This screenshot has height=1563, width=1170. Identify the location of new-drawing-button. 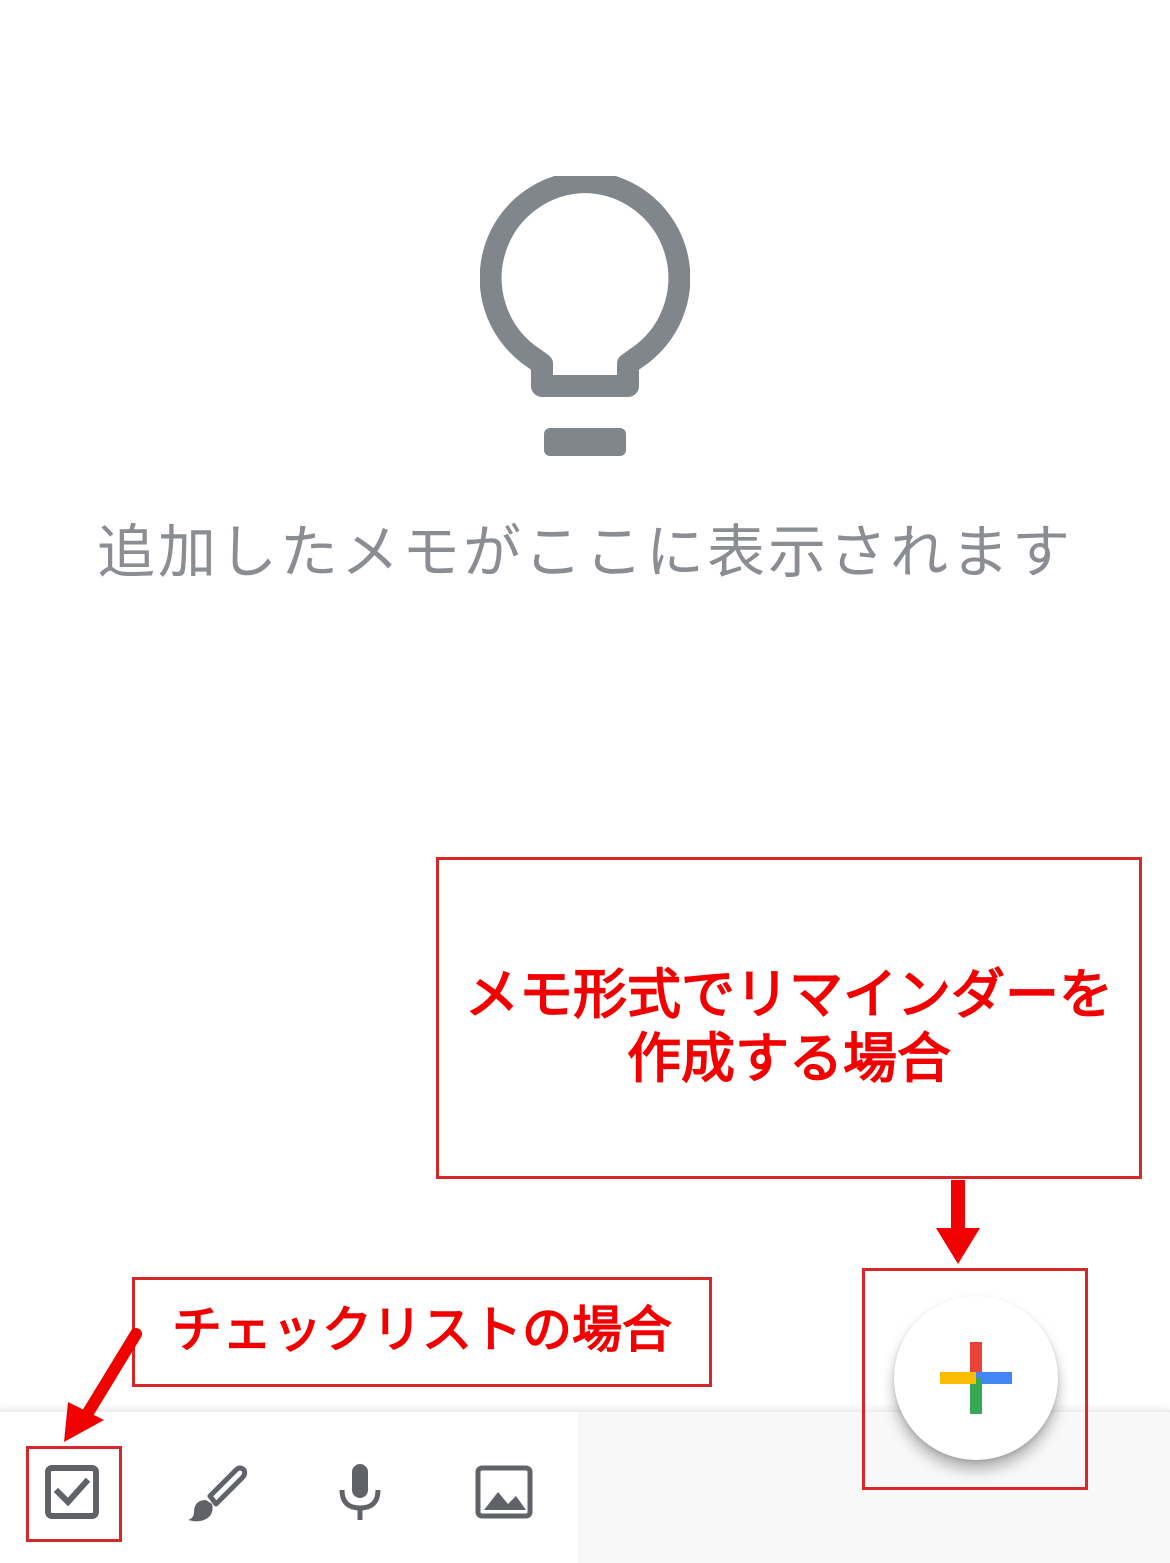
(216, 1492).